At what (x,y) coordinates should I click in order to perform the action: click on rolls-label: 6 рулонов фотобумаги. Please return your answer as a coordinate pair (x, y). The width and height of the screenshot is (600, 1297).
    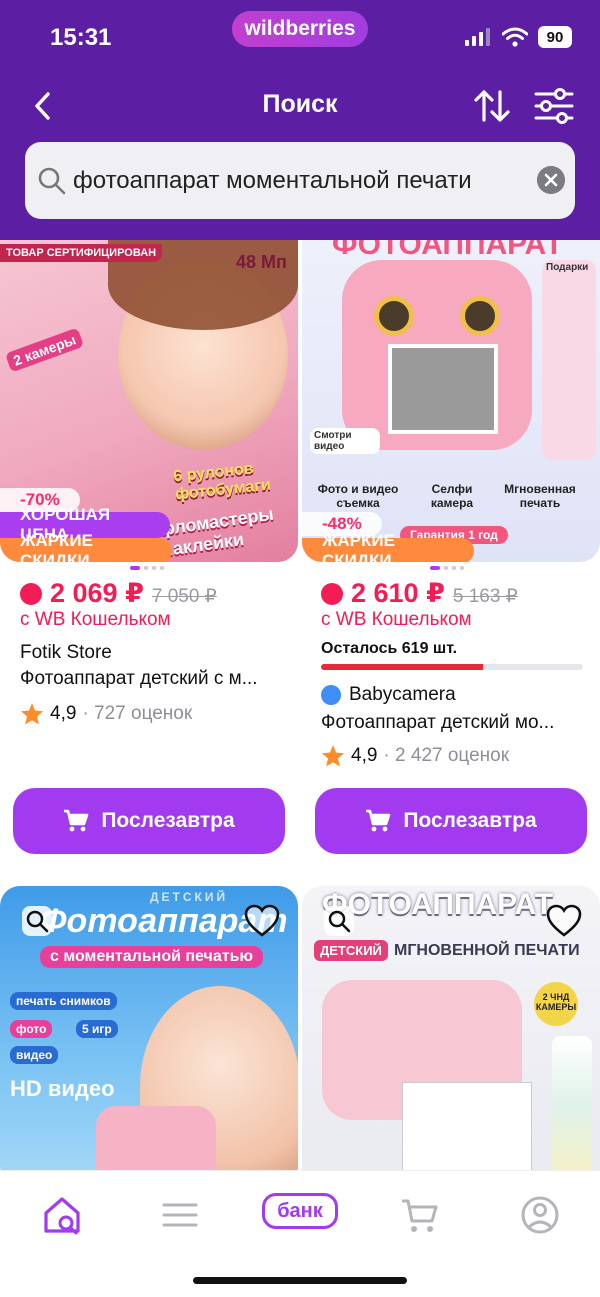
    Looking at the image, I should click on (222, 482).